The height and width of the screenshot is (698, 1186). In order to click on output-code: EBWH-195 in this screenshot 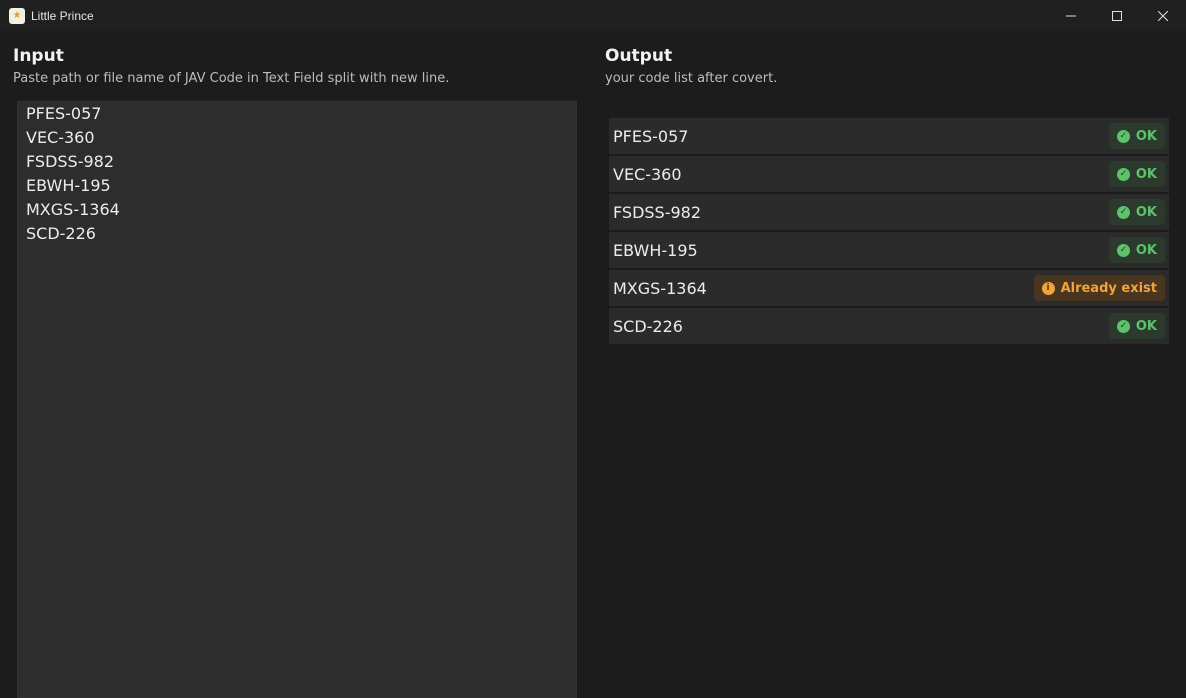, I will do `click(655, 250)`.